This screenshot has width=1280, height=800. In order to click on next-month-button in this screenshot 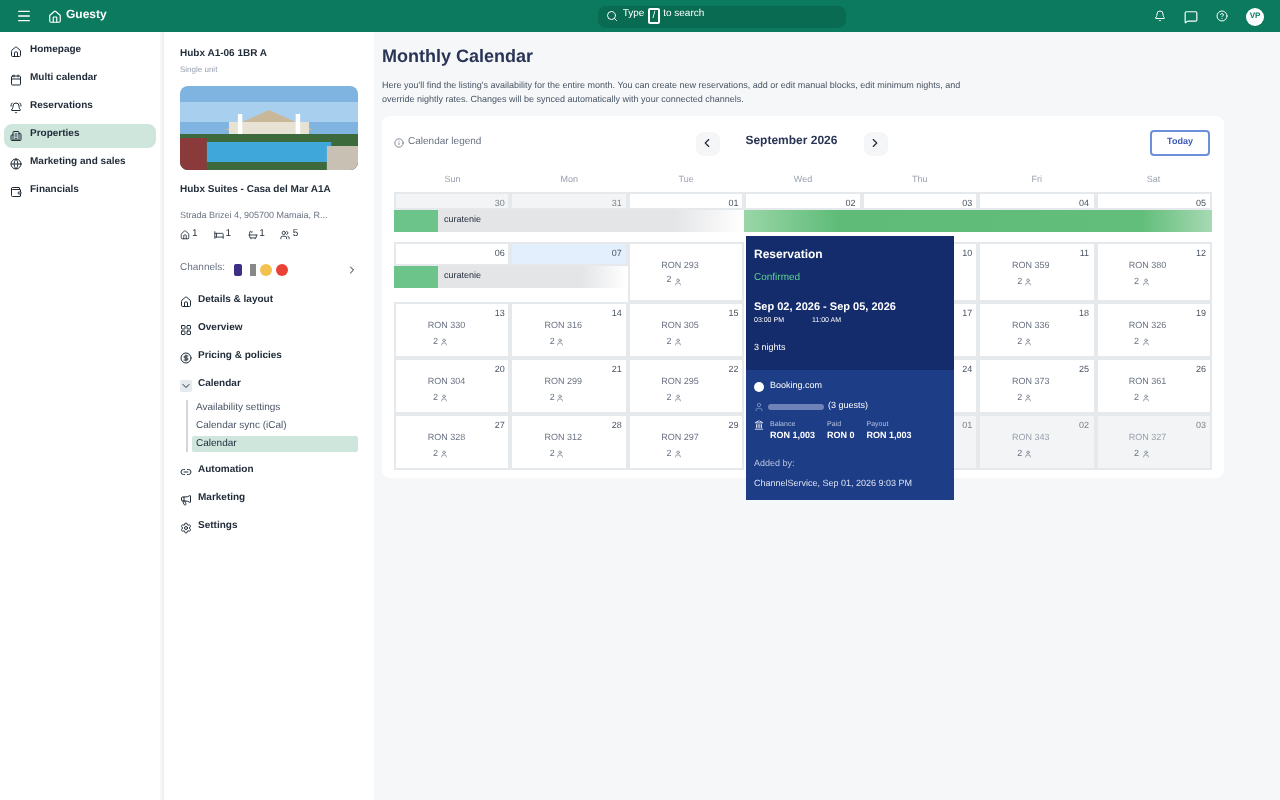, I will do `click(875, 143)`.